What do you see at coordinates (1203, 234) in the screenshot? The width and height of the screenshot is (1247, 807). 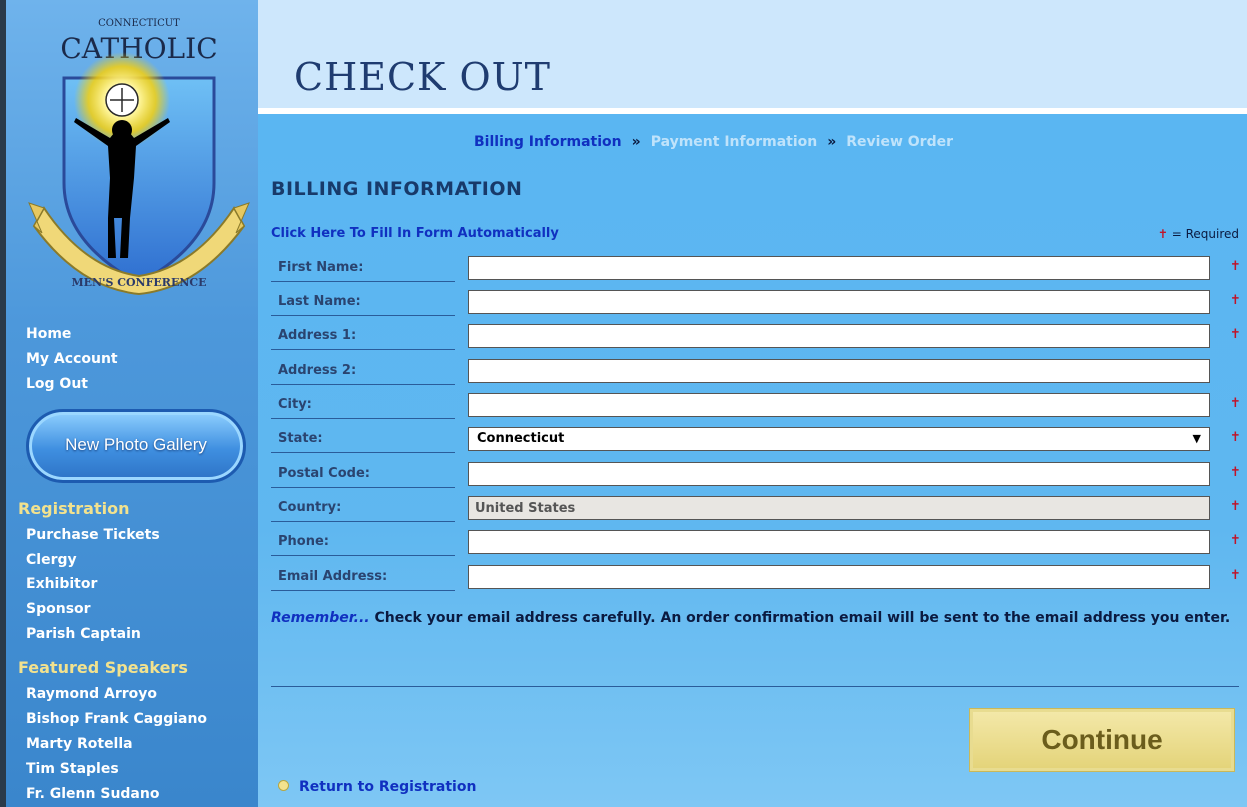 I see `required-legend-text: = Required` at bounding box center [1203, 234].